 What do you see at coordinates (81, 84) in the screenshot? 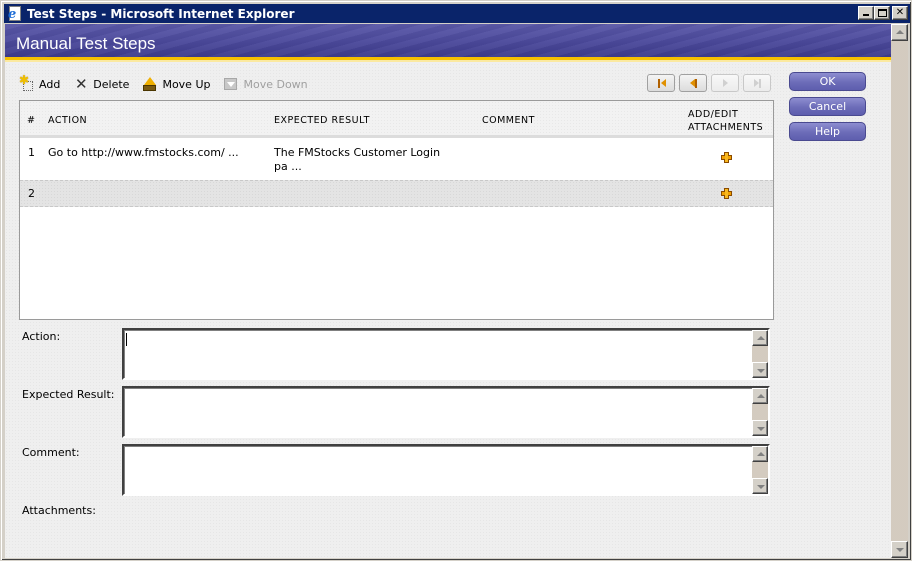
I see `delete-icon: ✕` at bounding box center [81, 84].